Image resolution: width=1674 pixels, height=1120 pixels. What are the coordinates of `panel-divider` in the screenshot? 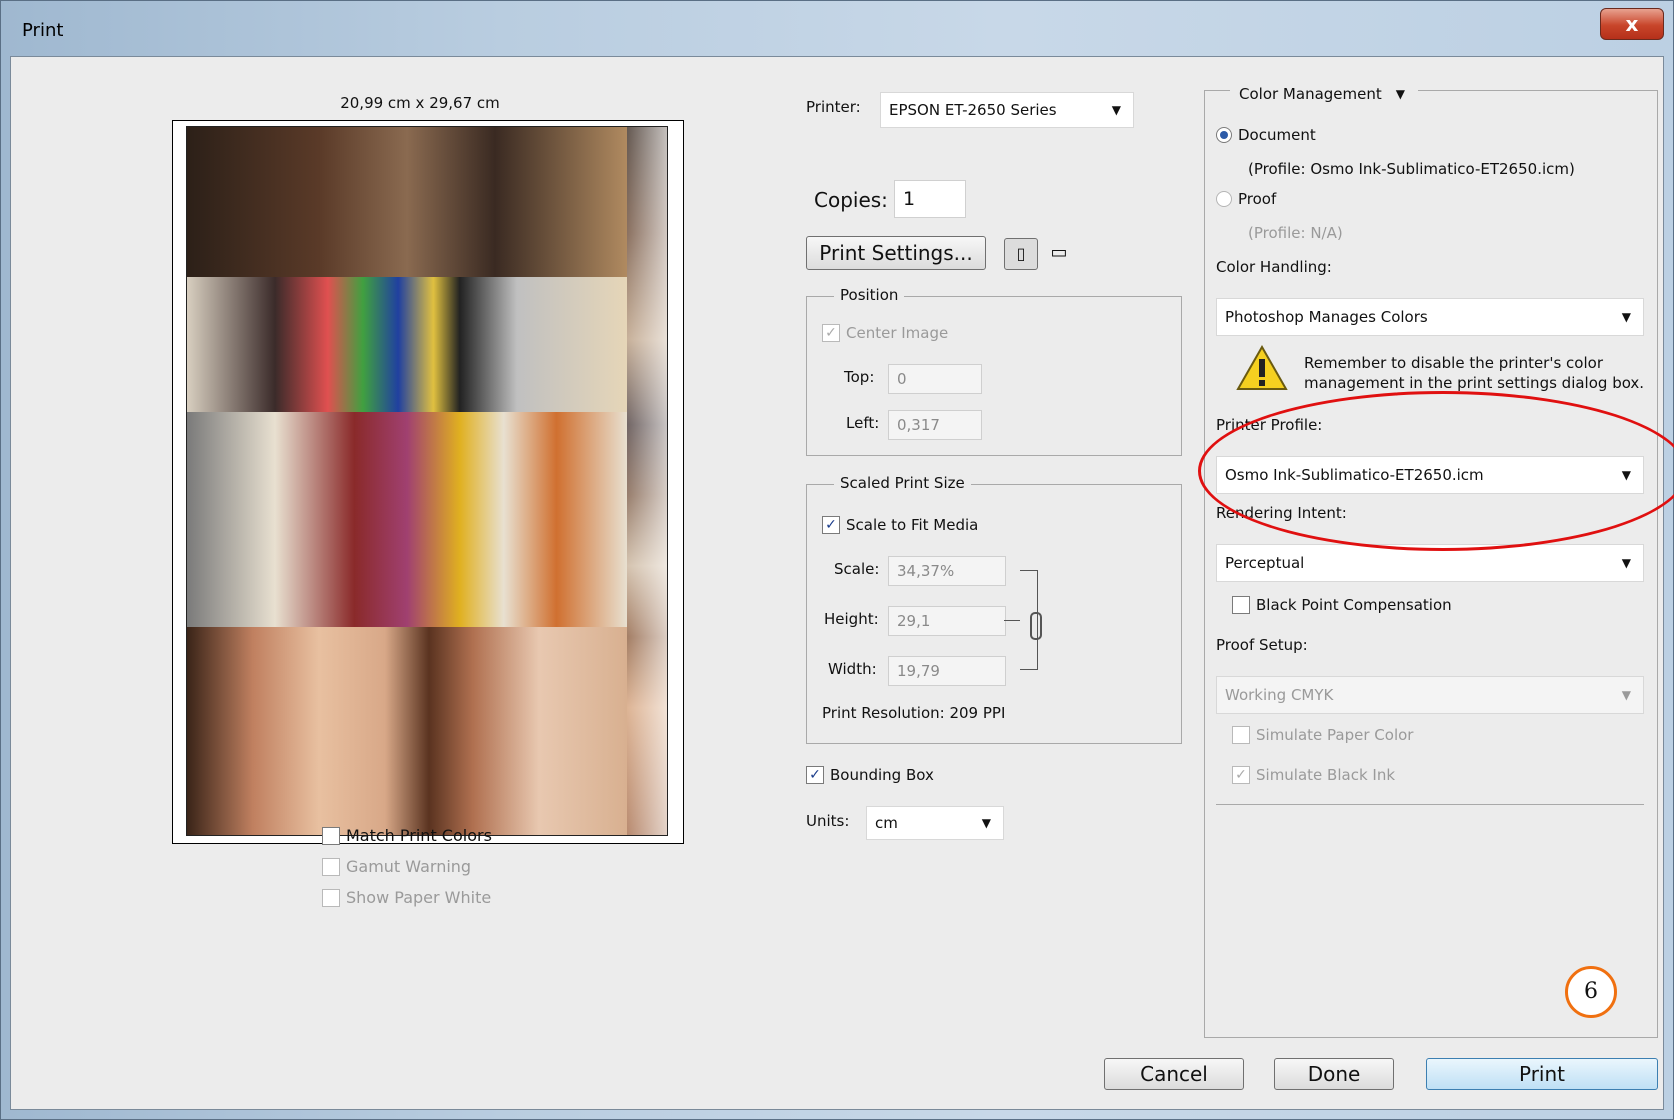 It's located at (1430, 804).